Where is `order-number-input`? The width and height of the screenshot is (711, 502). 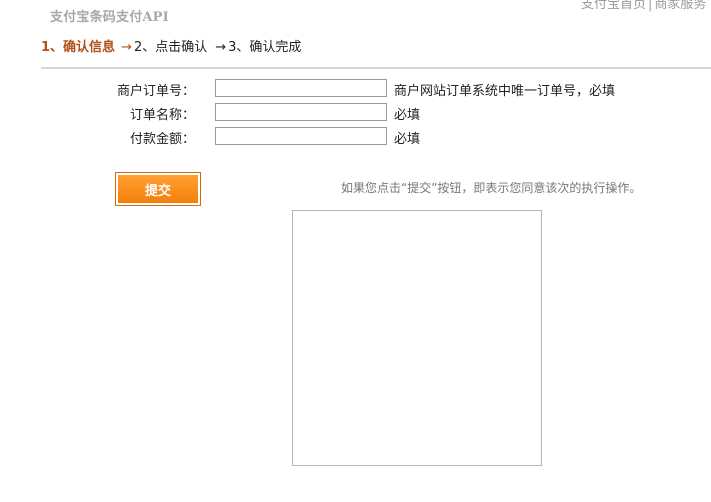
order-number-input is located at coordinates (301, 88).